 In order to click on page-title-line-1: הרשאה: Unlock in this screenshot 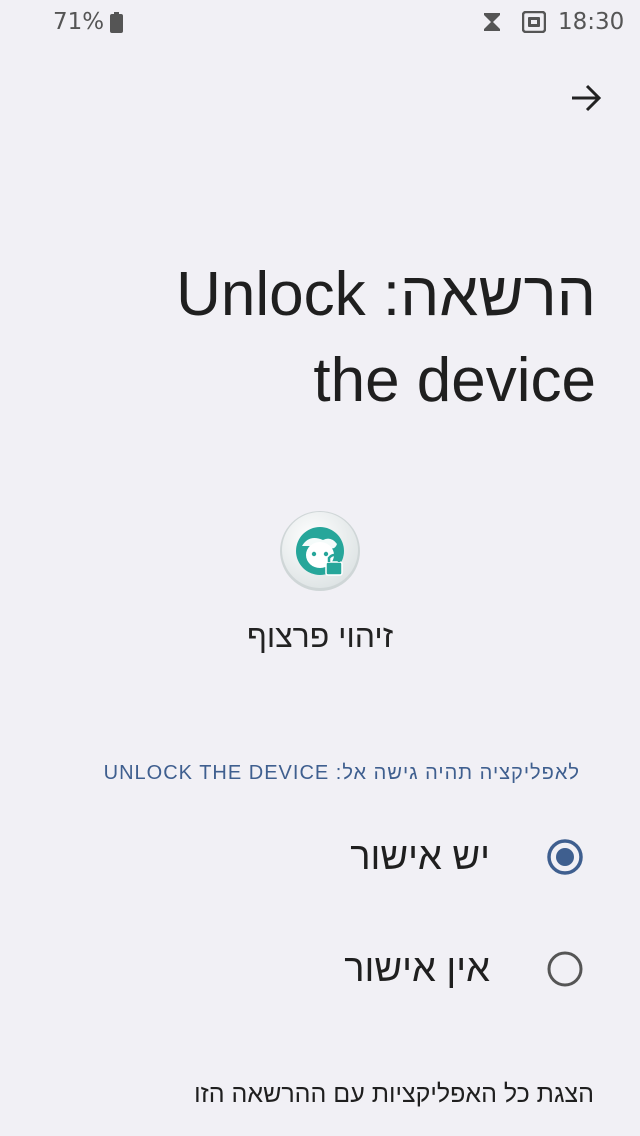, I will do `click(386, 294)`.